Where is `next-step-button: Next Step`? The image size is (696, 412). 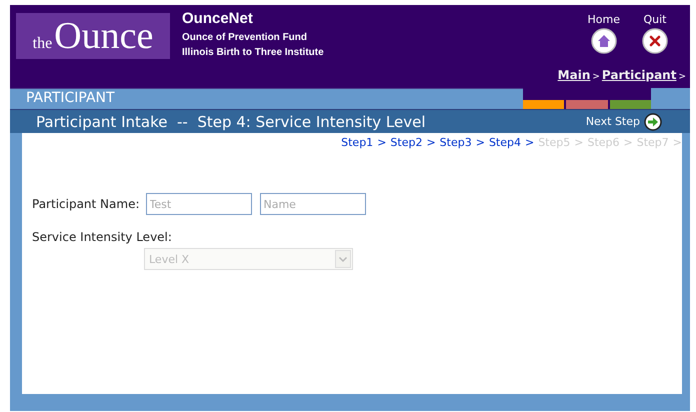 next-step-button: Next Step is located at coordinates (624, 121).